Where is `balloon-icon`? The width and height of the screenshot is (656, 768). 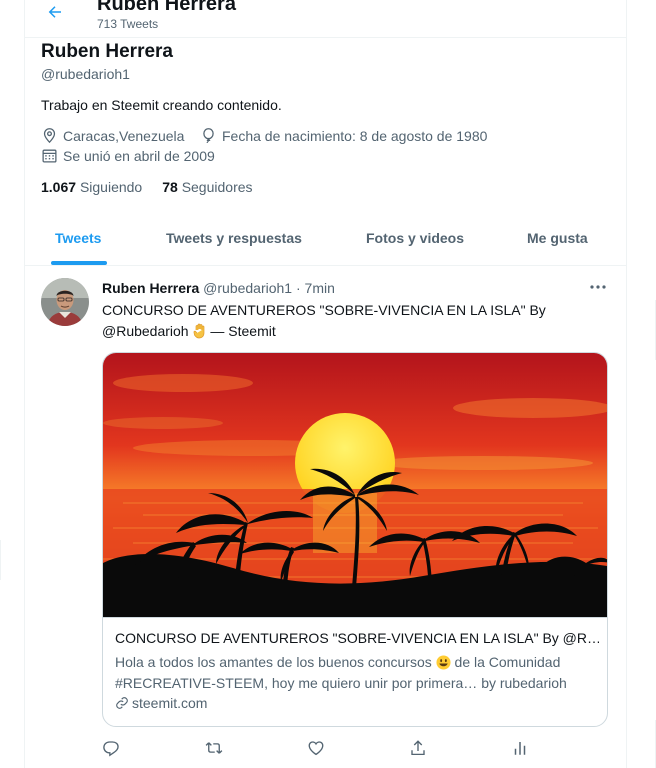
balloon-icon is located at coordinates (208, 136).